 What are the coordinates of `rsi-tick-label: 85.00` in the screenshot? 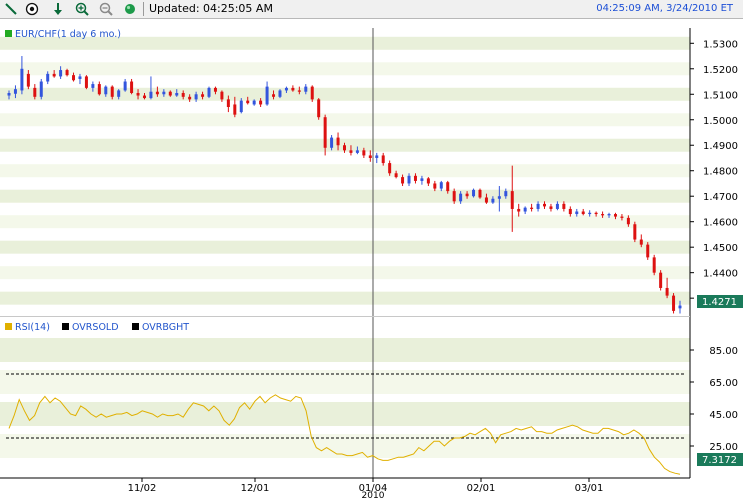 It's located at (723, 351).